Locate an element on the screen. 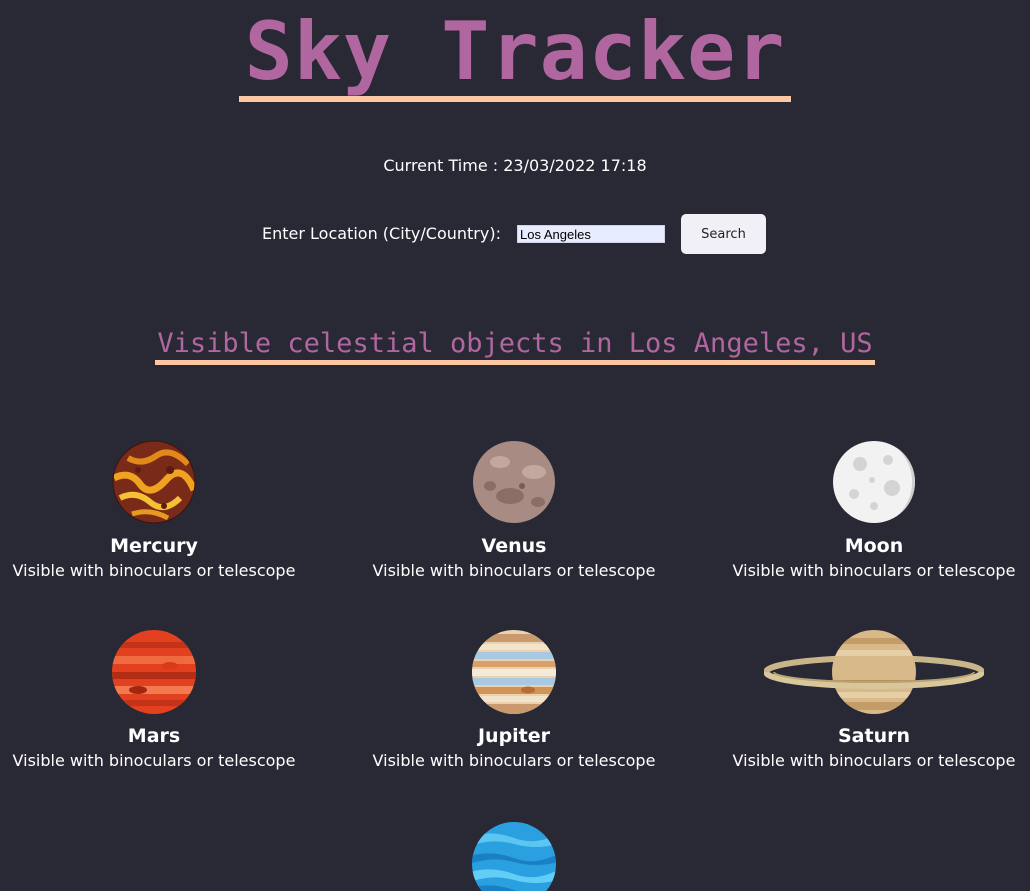 This screenshot has height=891, width=1030. location-input is located at coordinates (590, 234).